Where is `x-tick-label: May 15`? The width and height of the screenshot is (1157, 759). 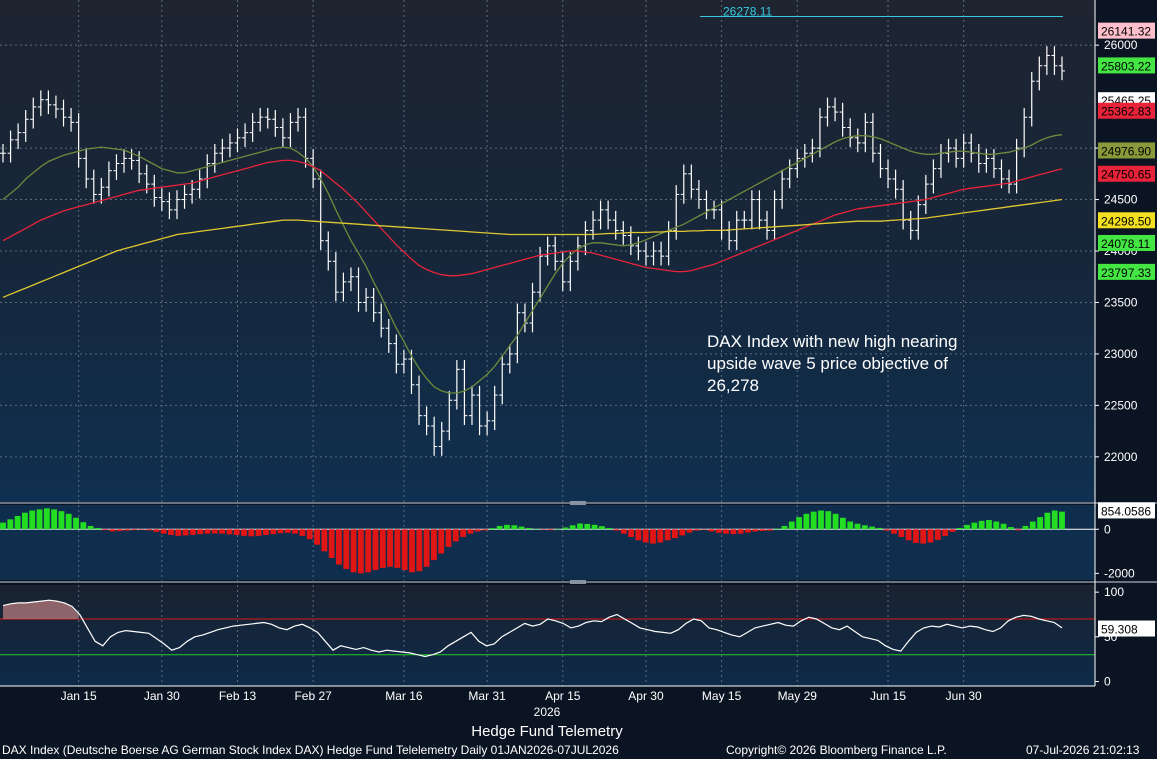
x-tick-label: May 15 is located at coordinates (722, 696).